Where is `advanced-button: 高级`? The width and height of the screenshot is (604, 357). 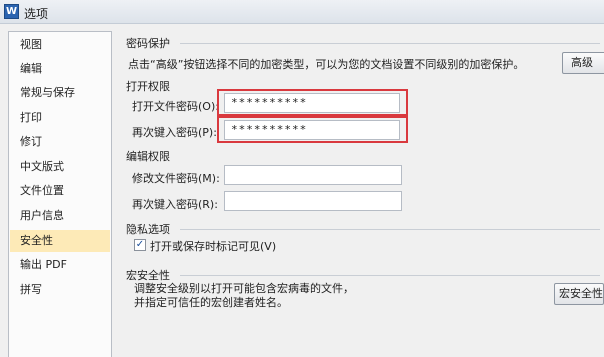 advanced-button: 高级 is located at coordinates (583, 63).